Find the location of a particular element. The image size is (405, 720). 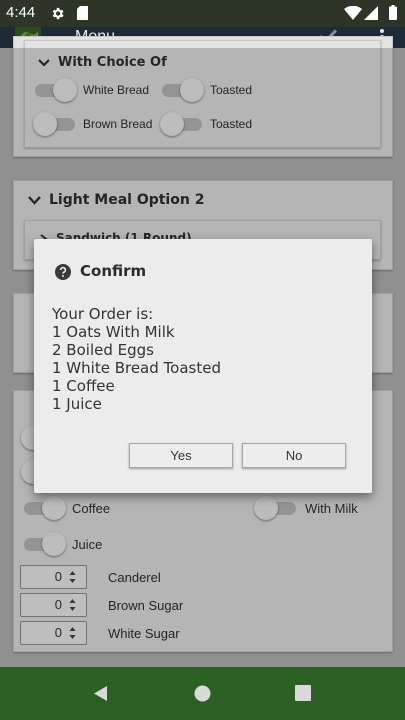

help-circle-icon is located at coordinates (63, 272).